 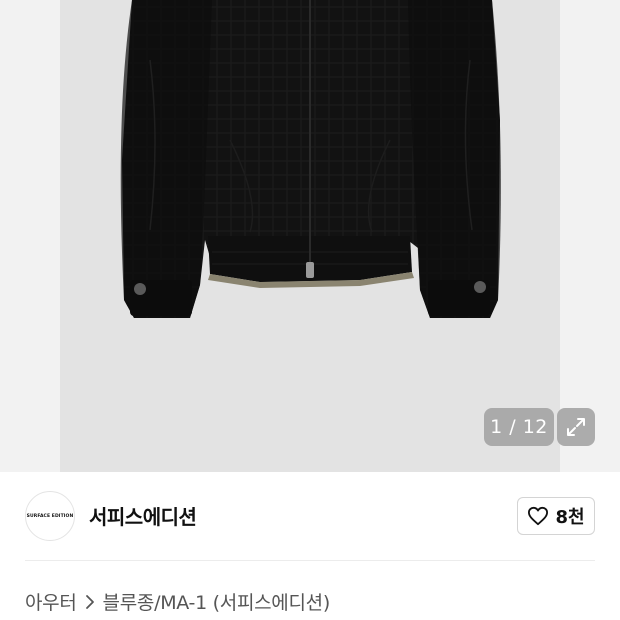 I want to click on shop-info-row: SURFACE EDITION 서피스에디션 8천, so click(x=310, y=516).